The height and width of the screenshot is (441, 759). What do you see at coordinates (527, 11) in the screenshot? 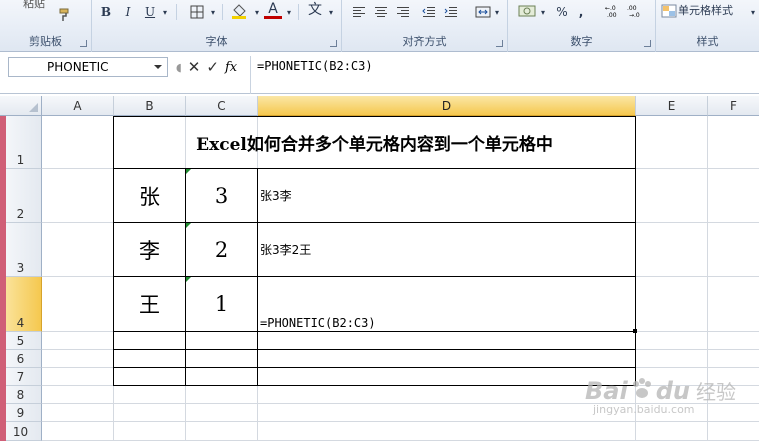
I see `currency-format-icon` at bounding box center [527, 11].